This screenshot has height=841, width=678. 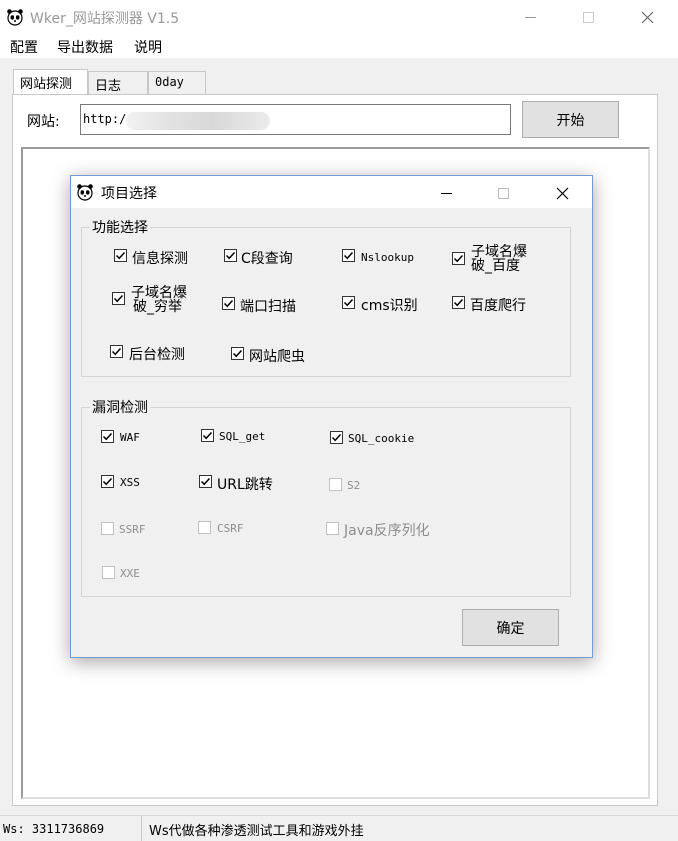 What do you see at coordinates (130, 573) in the screenshot?
I see `checkbox-label: XXE` at bounding box center [130, 573].